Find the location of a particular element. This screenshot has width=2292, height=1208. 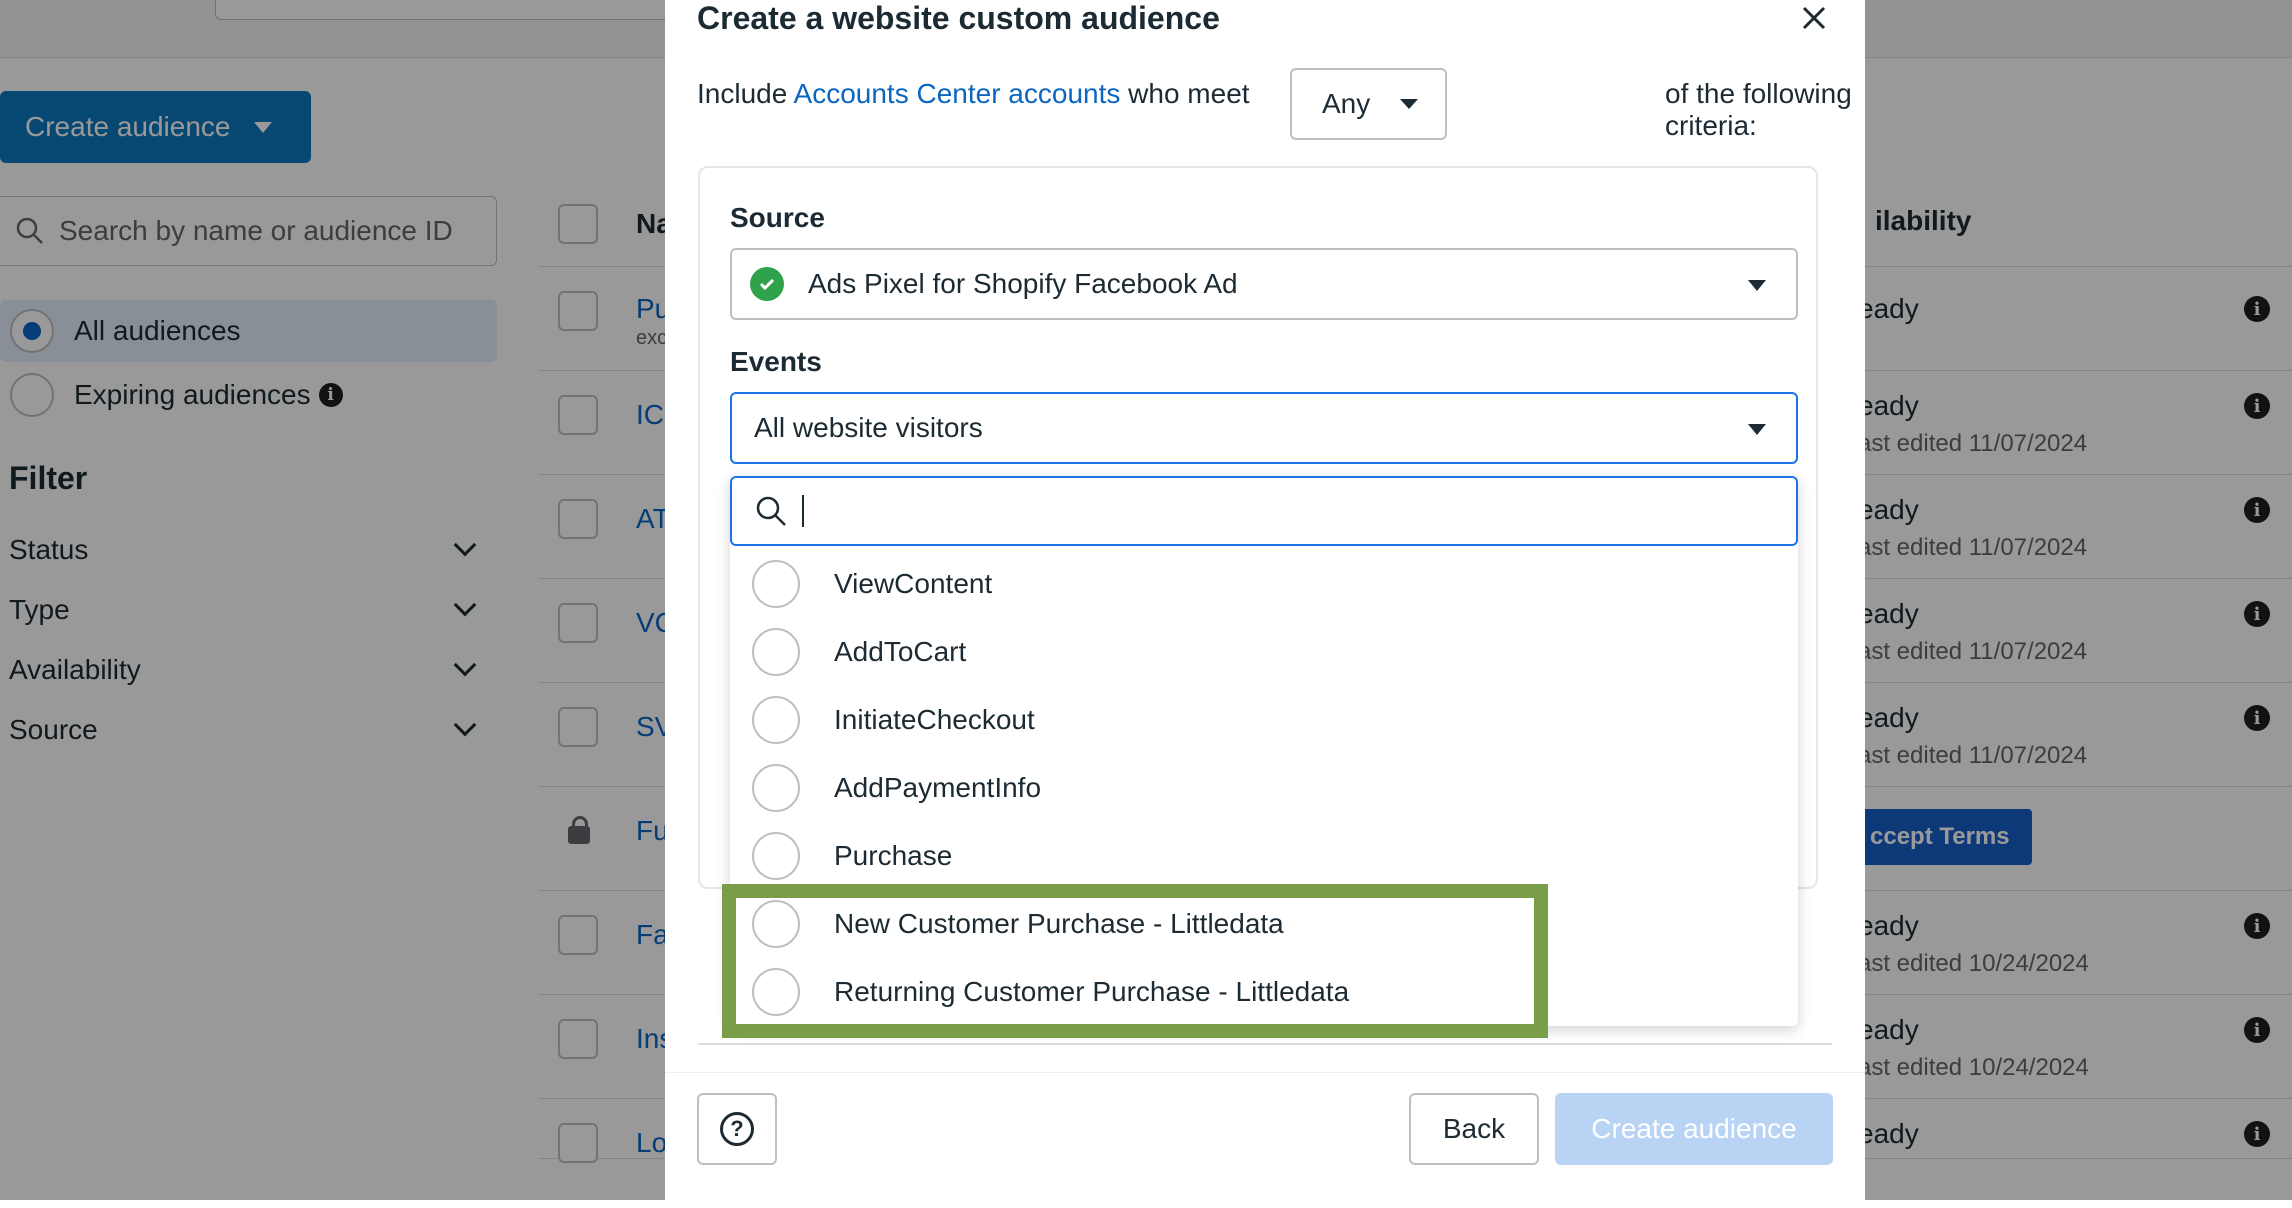

event-option-label: AddToCart is located at coordinates (900, 651).